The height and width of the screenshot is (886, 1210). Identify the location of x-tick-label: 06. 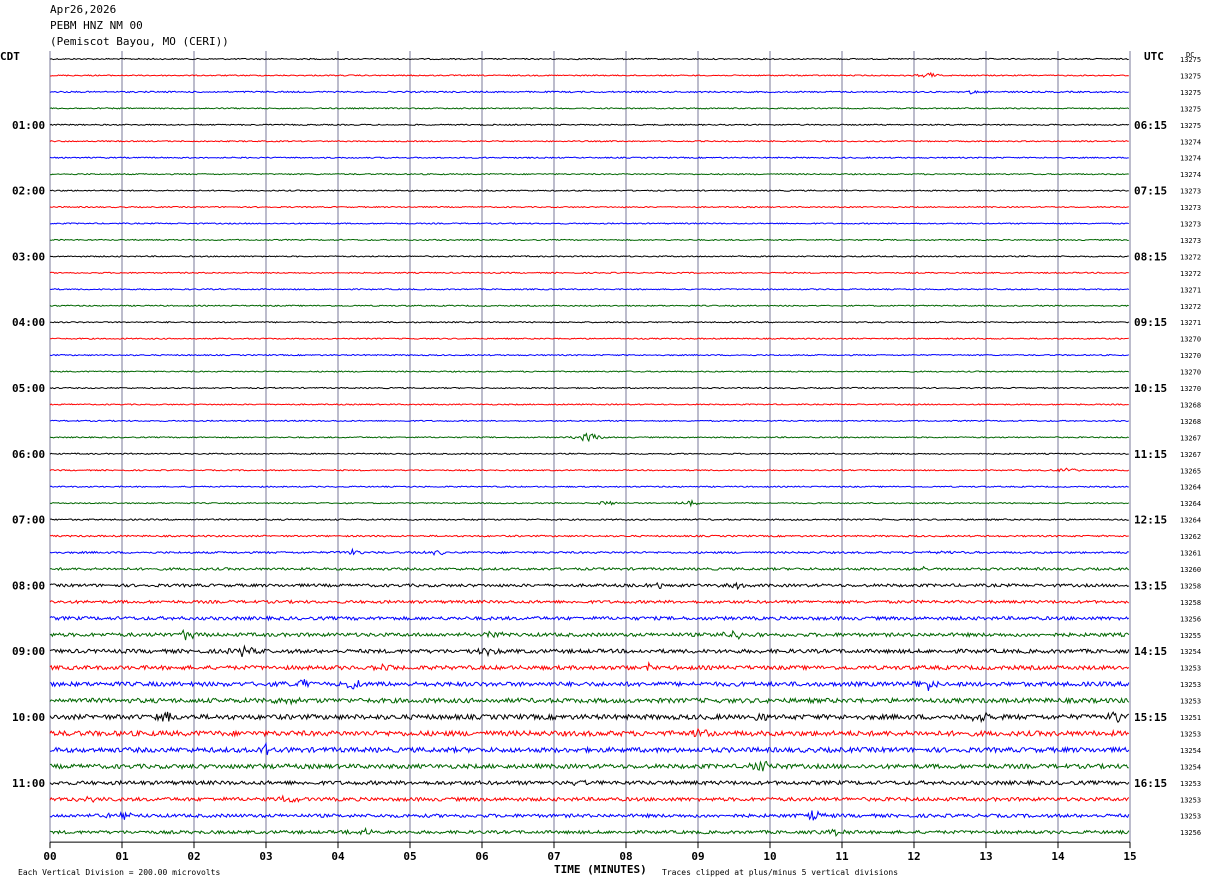
(482, 856).